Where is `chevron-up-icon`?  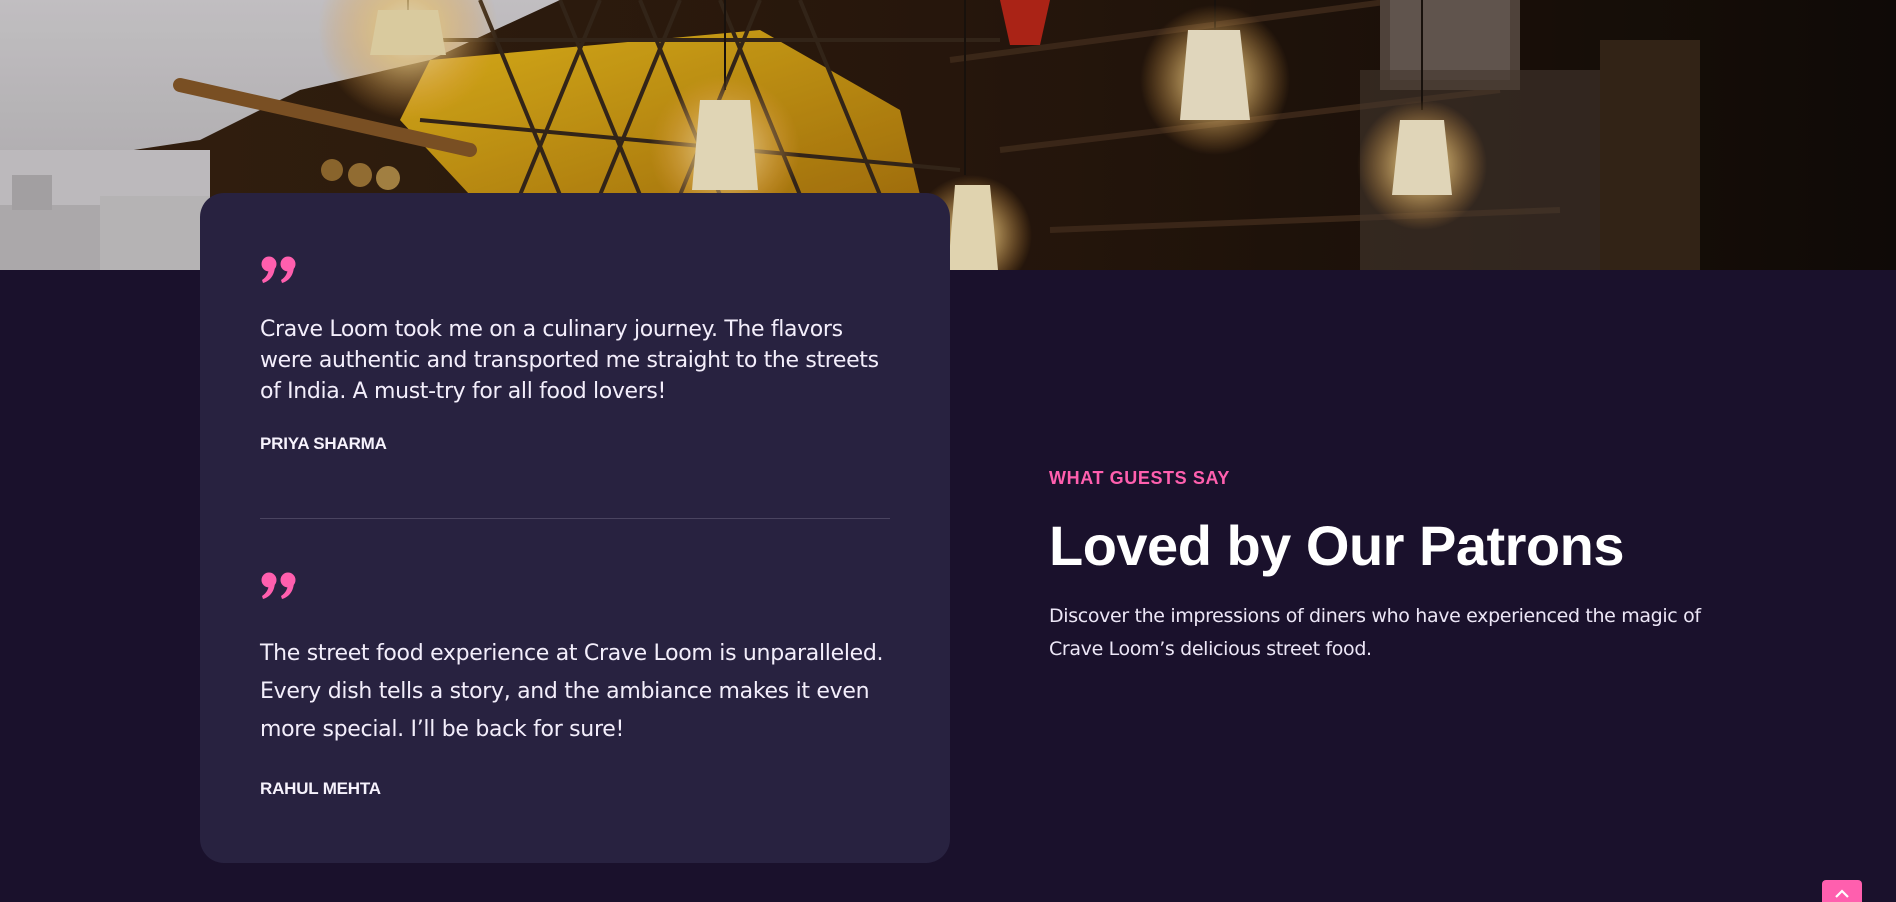
chevron-up-icon is located at coordinates (1842, 893).